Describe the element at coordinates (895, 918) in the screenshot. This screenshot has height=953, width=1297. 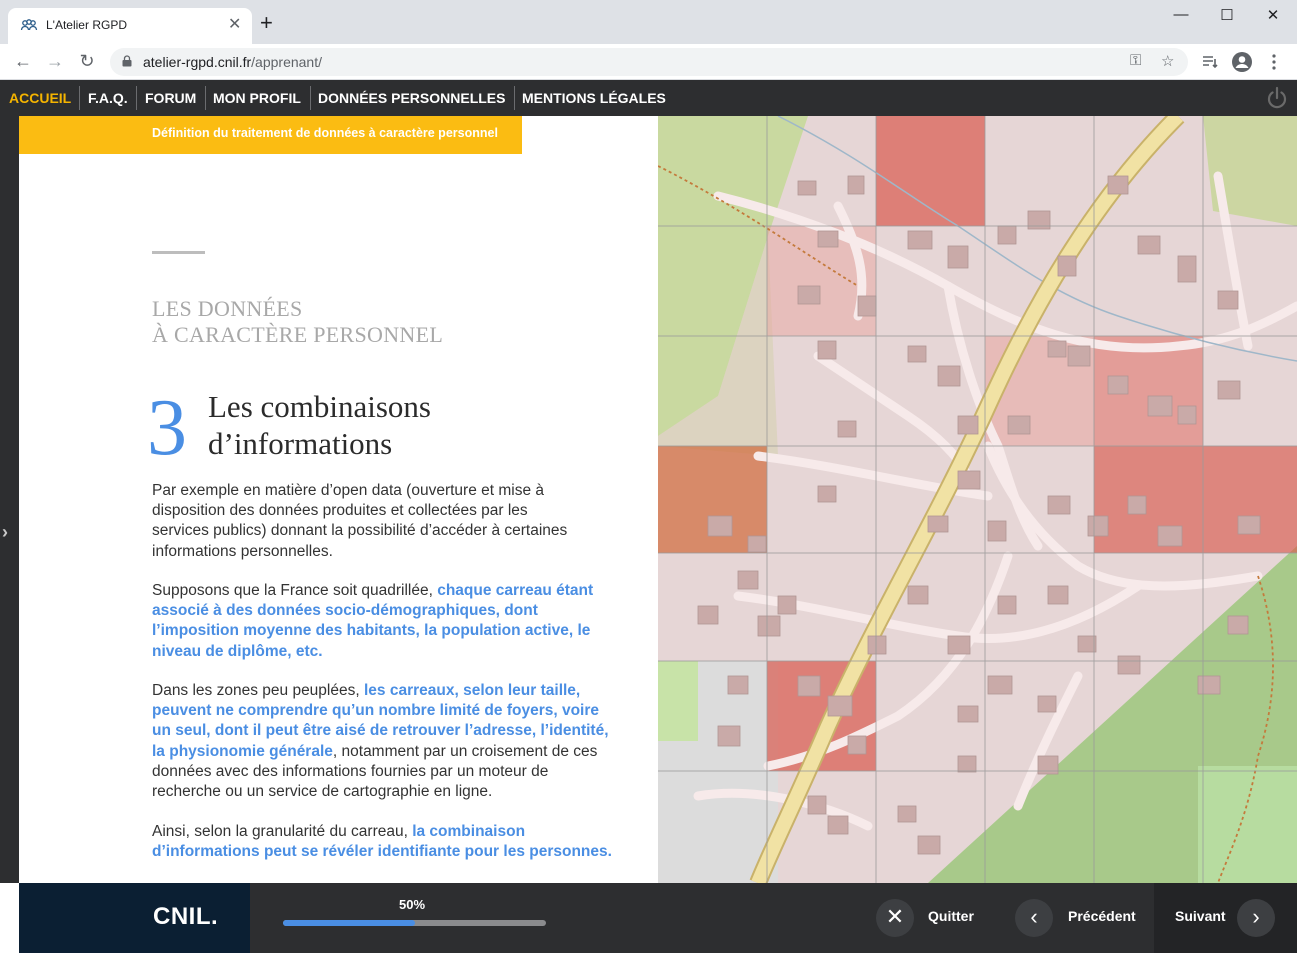
I see `close-icon: ✕` at that location.